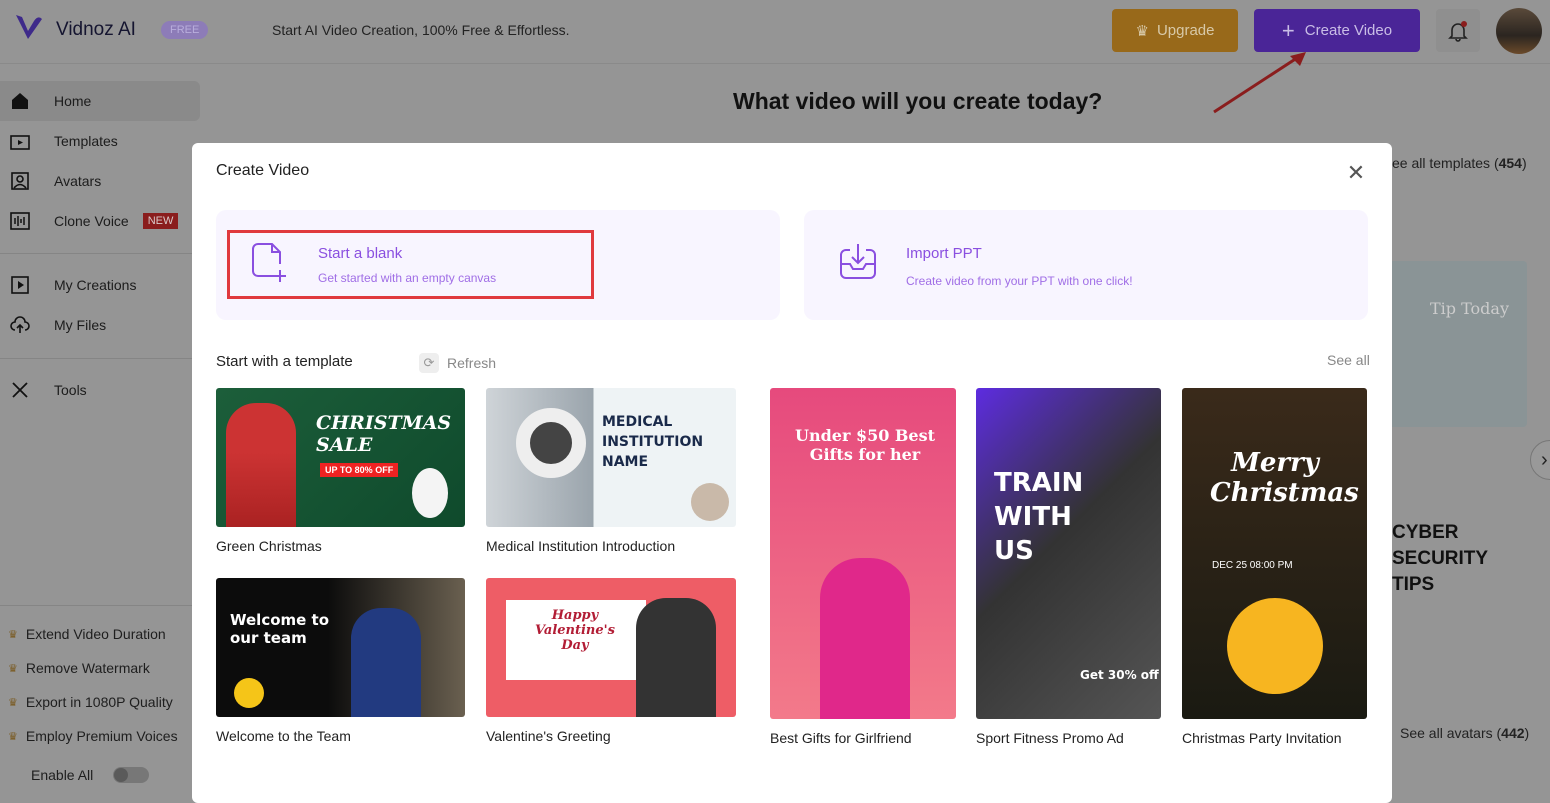 The image size is (1550, 803). What do you see at coordinates (185, 30) in the screenshot?
I see `plan-badge: FREE` at bounding box center [185, 30].